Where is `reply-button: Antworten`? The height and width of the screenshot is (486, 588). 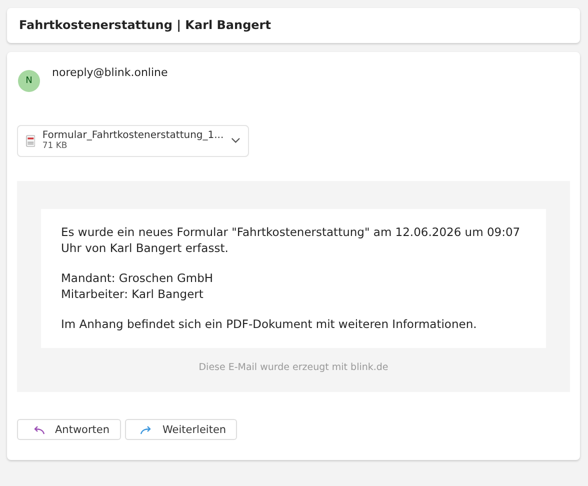
reply-button: Antworten is located at coordinates (69, 429).